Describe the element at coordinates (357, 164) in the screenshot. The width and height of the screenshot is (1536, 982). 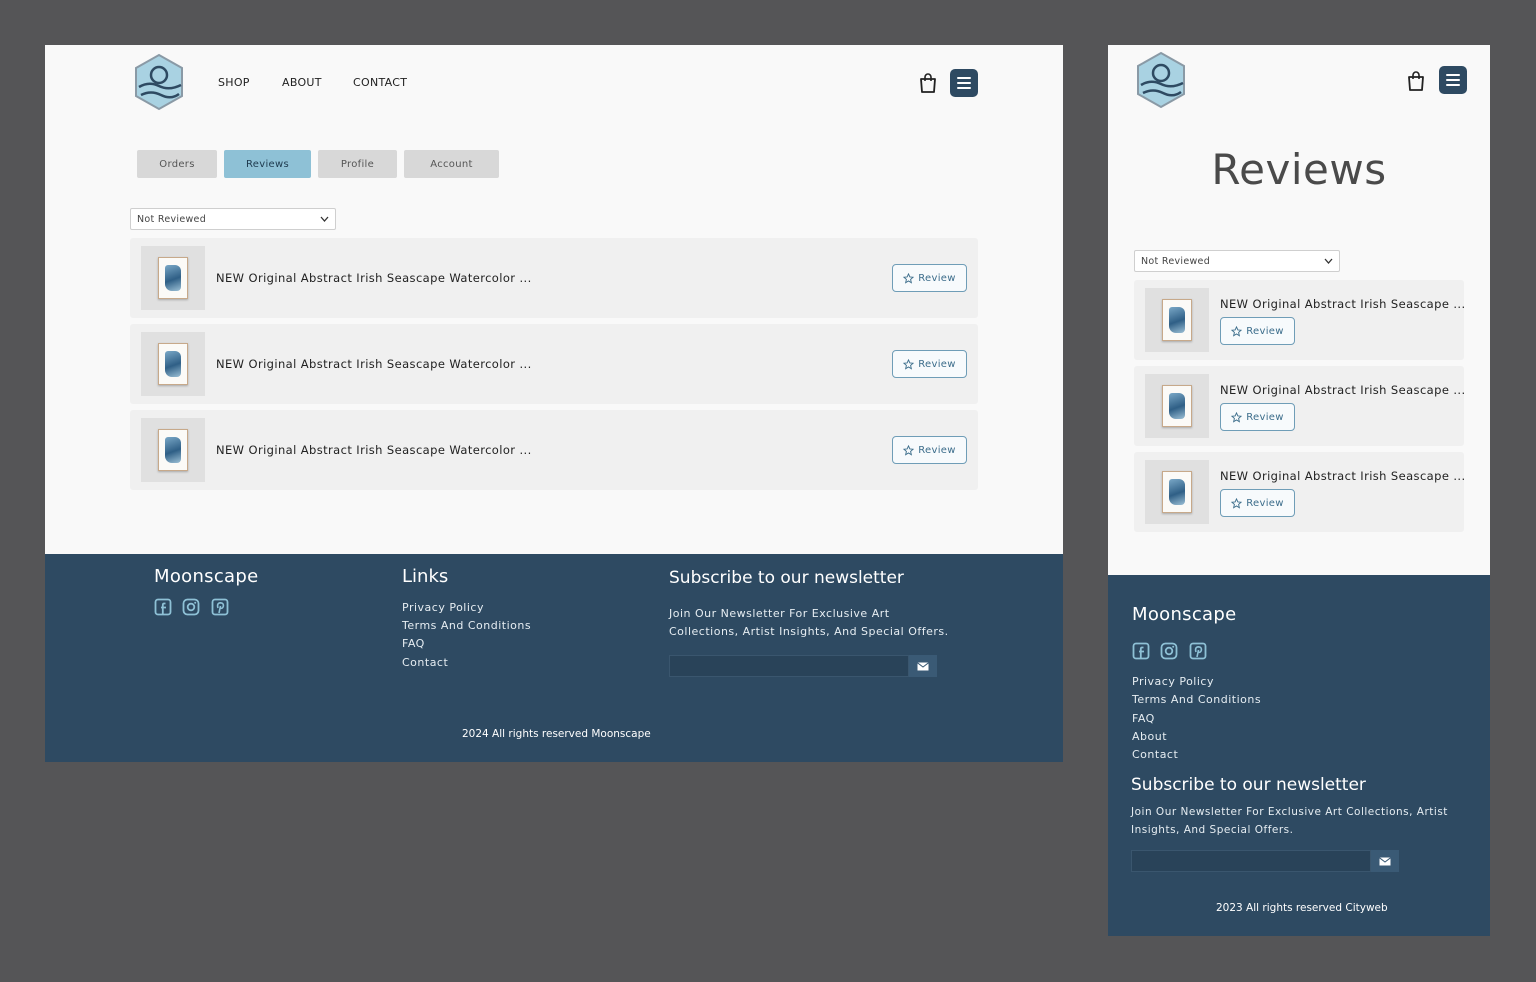
I see `tab-profile: Profile` at that location.